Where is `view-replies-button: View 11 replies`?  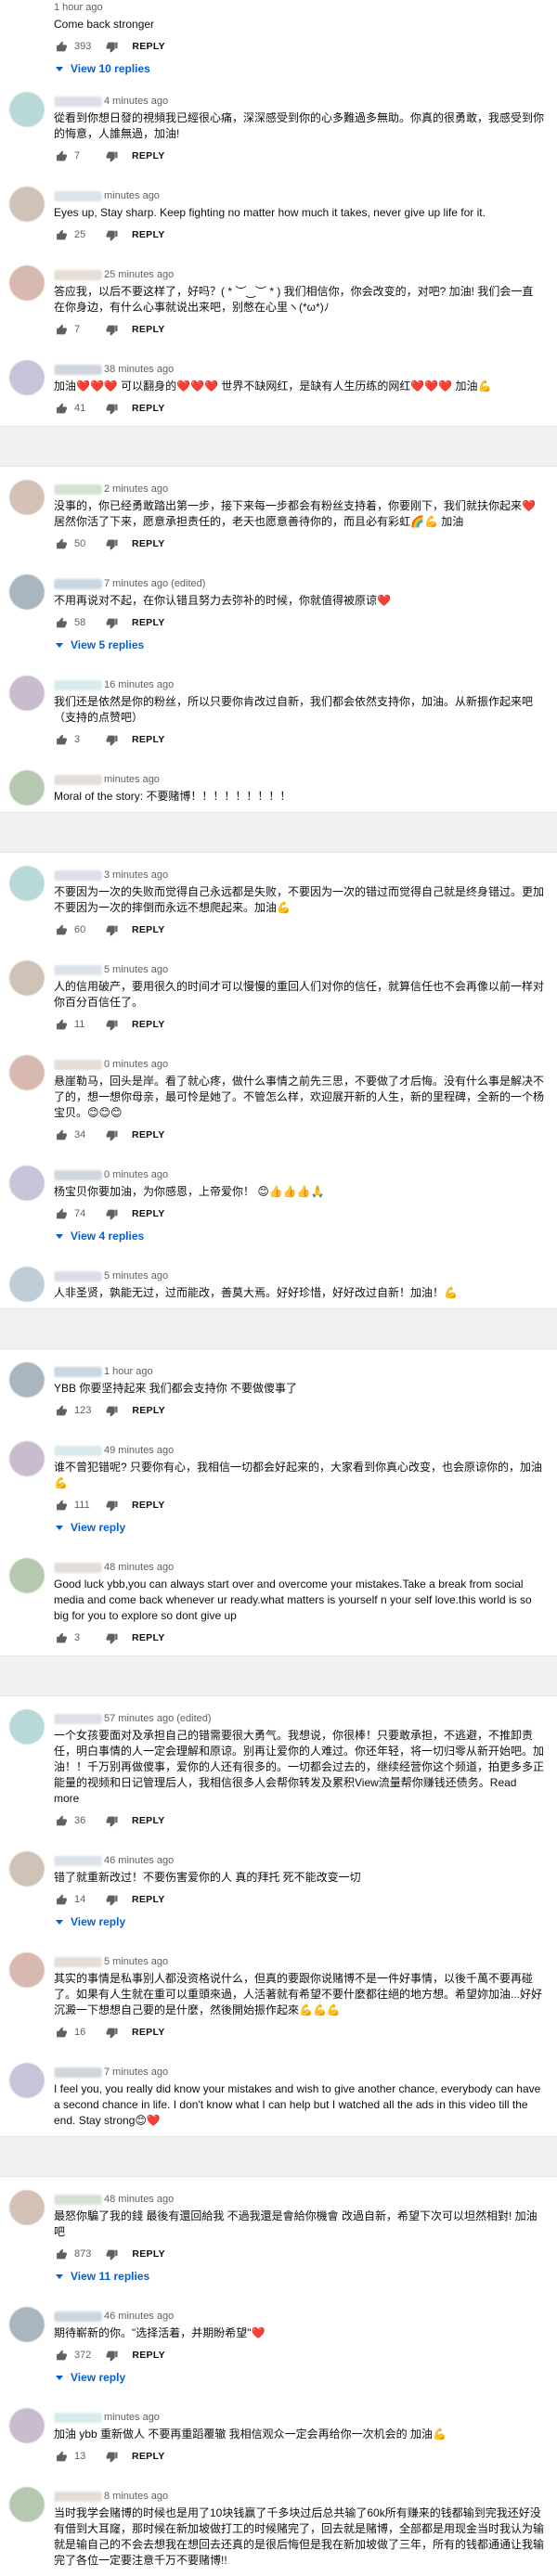
view-replies-button: View 11 replies is located at coordinates (299, 2276).